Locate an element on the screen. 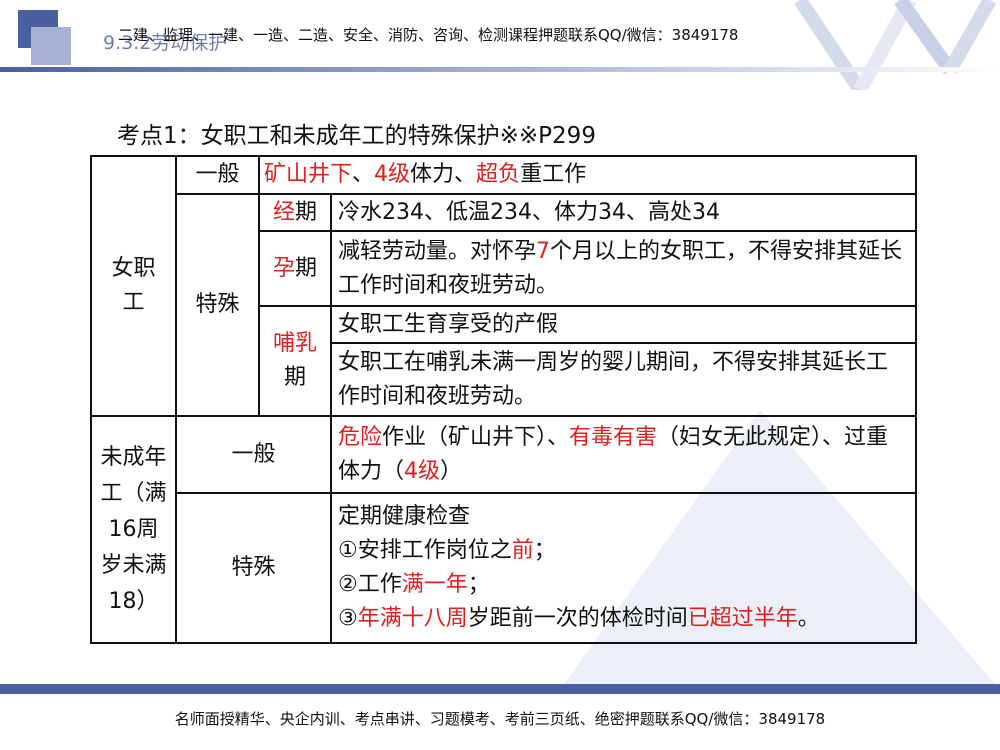 The width and height of the screenshot is (1000, 750). minor-general-text: 危险作业（矿山井下）、有毒有害（妇女无此规定）、过重体力（4级） is located at coordinates (623, 454).